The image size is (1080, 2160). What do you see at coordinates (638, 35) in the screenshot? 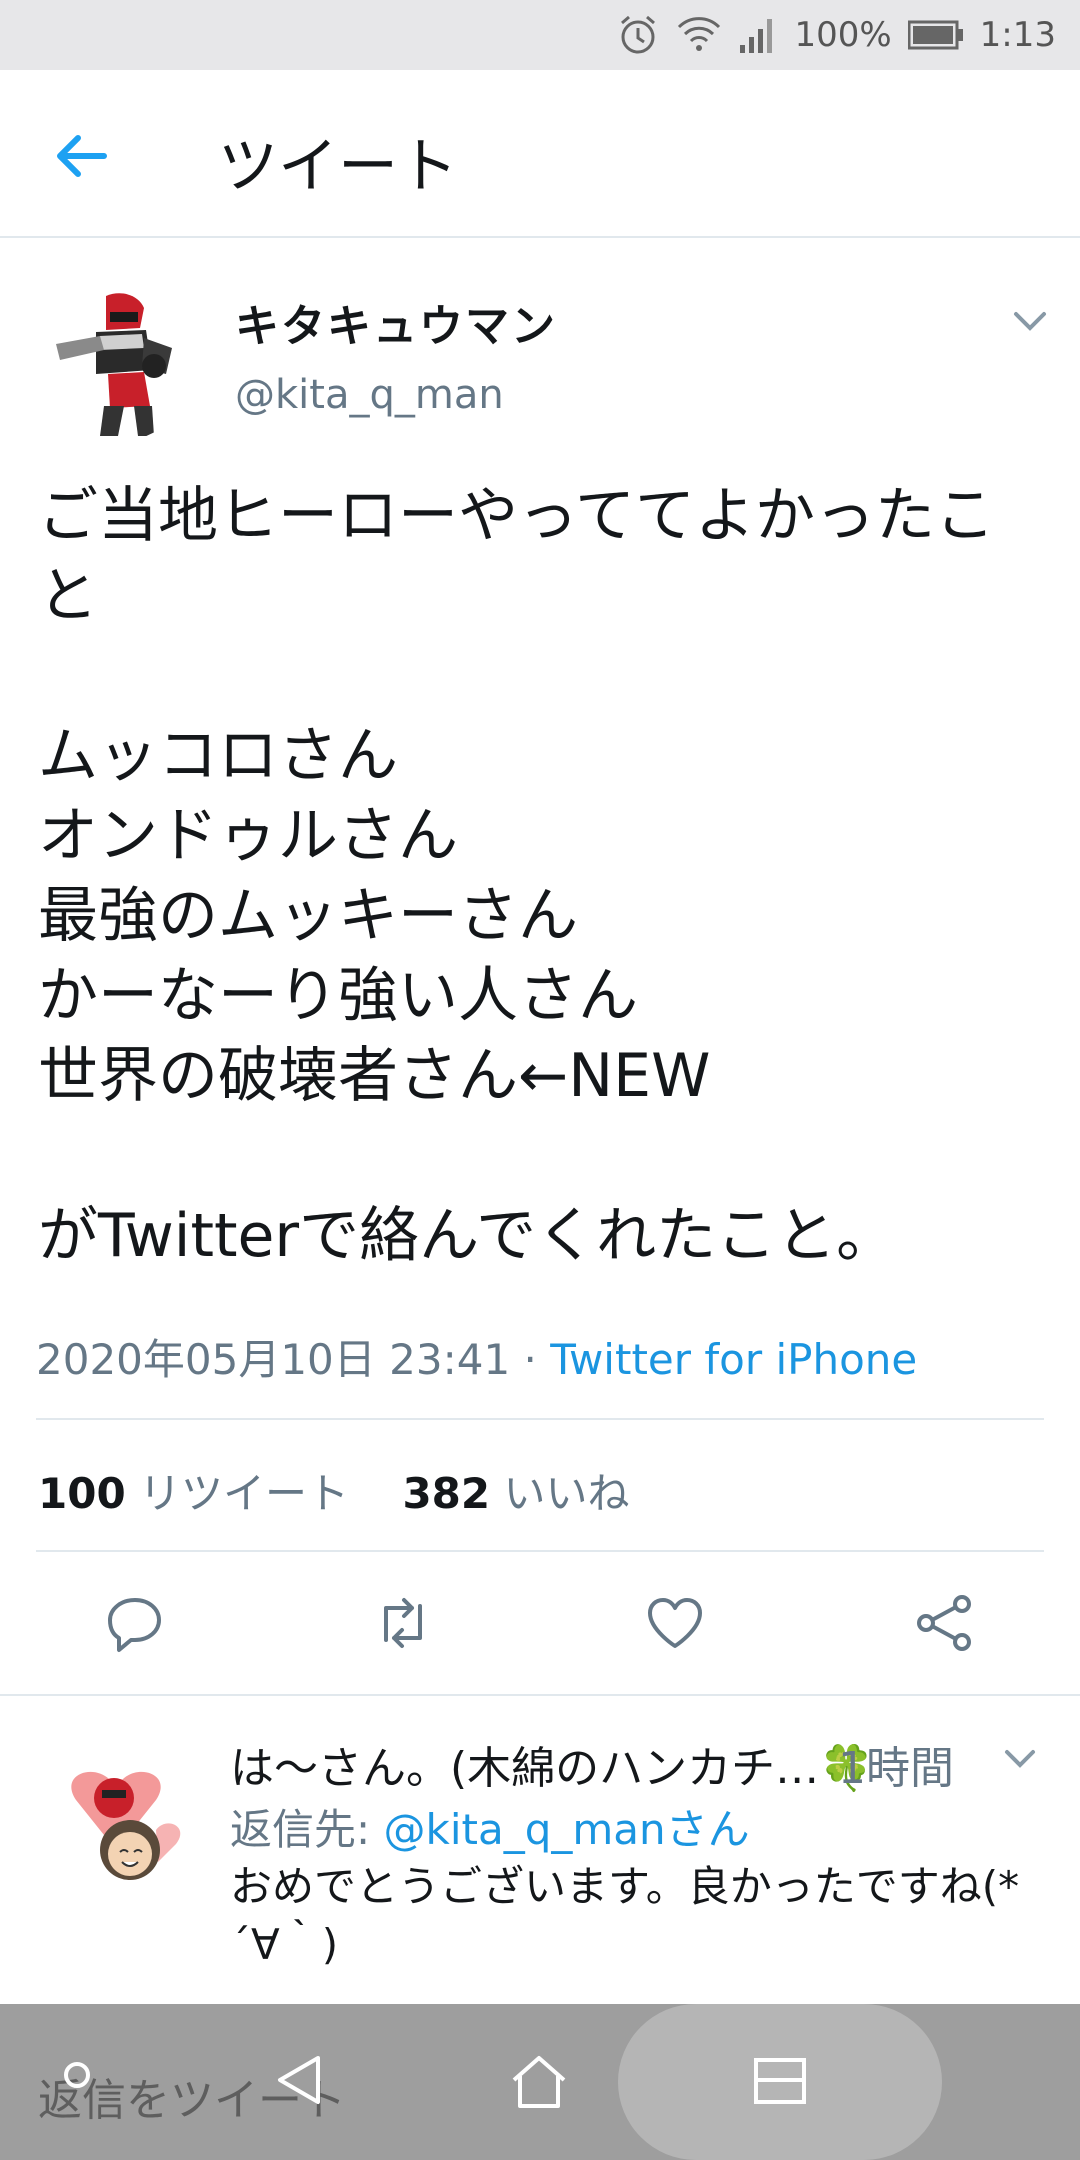
I see `alarm-icon` at bounding box center [638, 35].